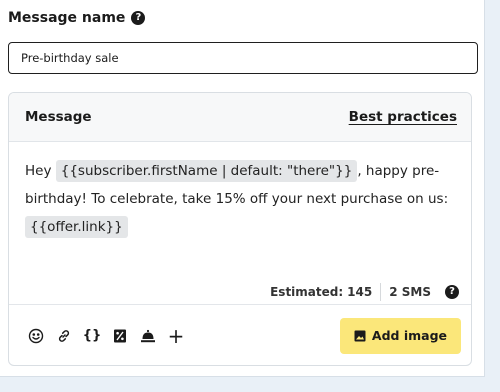 The width and height of the screenshot is (500, 392). I want to click on message-header: Message Best practices, so click(240, 117).